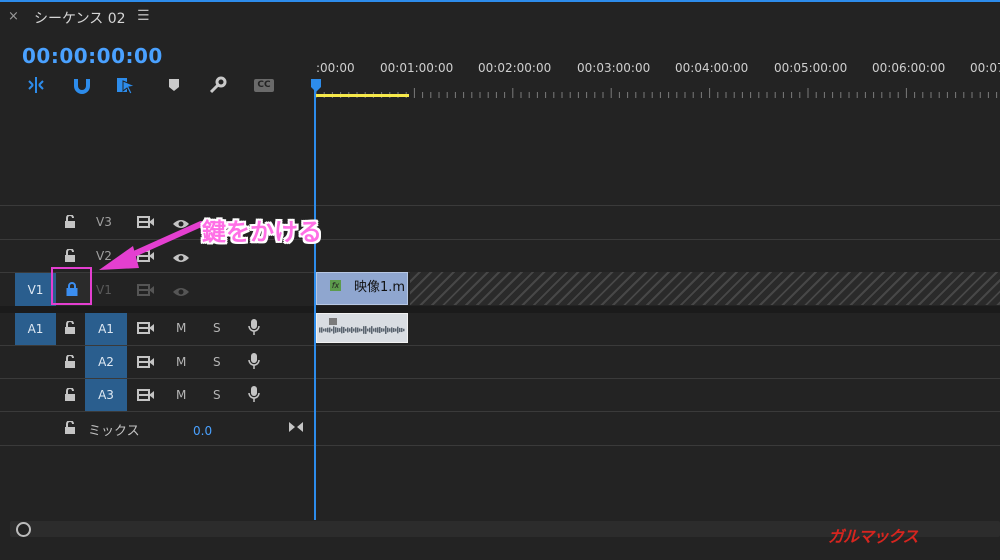 The width and height of the screenshot is (1000, 560). I want to click on video-clip-name: 映像1.m, so click(380, 287).